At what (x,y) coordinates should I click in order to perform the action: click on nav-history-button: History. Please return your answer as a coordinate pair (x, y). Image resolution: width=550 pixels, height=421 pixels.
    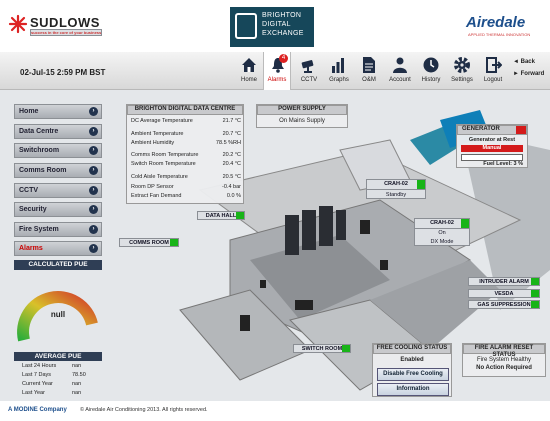
    Looking at the image, I should click on (431, 71).